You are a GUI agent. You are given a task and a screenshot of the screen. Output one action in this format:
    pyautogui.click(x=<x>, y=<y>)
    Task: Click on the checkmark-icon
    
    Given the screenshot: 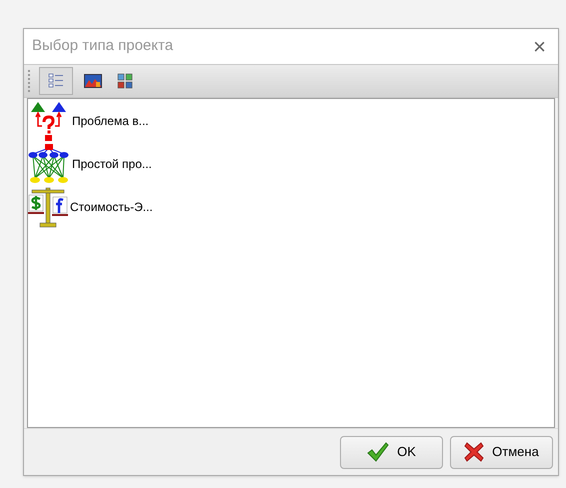 What is the action you would take?
    pyautogui.click(x=378, y=452)
    